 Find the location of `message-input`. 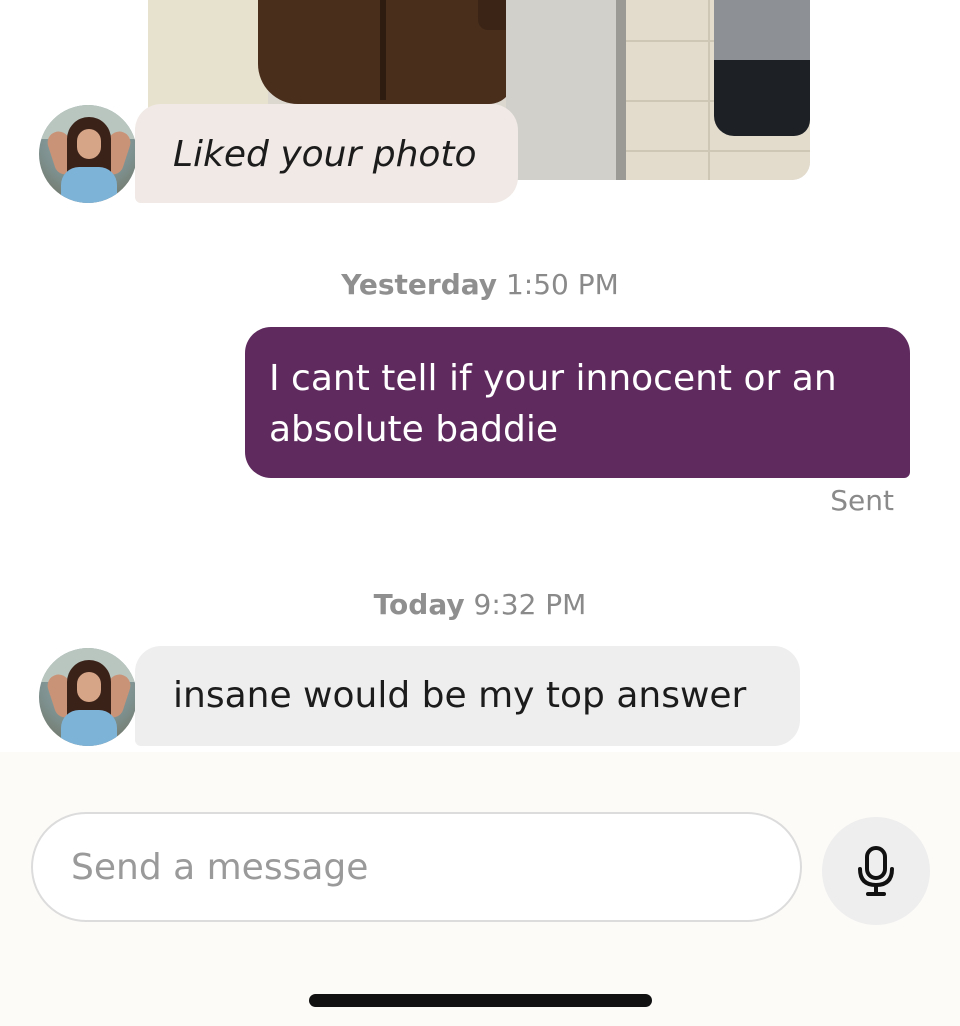

message-input is located at coordinates (416, 867).